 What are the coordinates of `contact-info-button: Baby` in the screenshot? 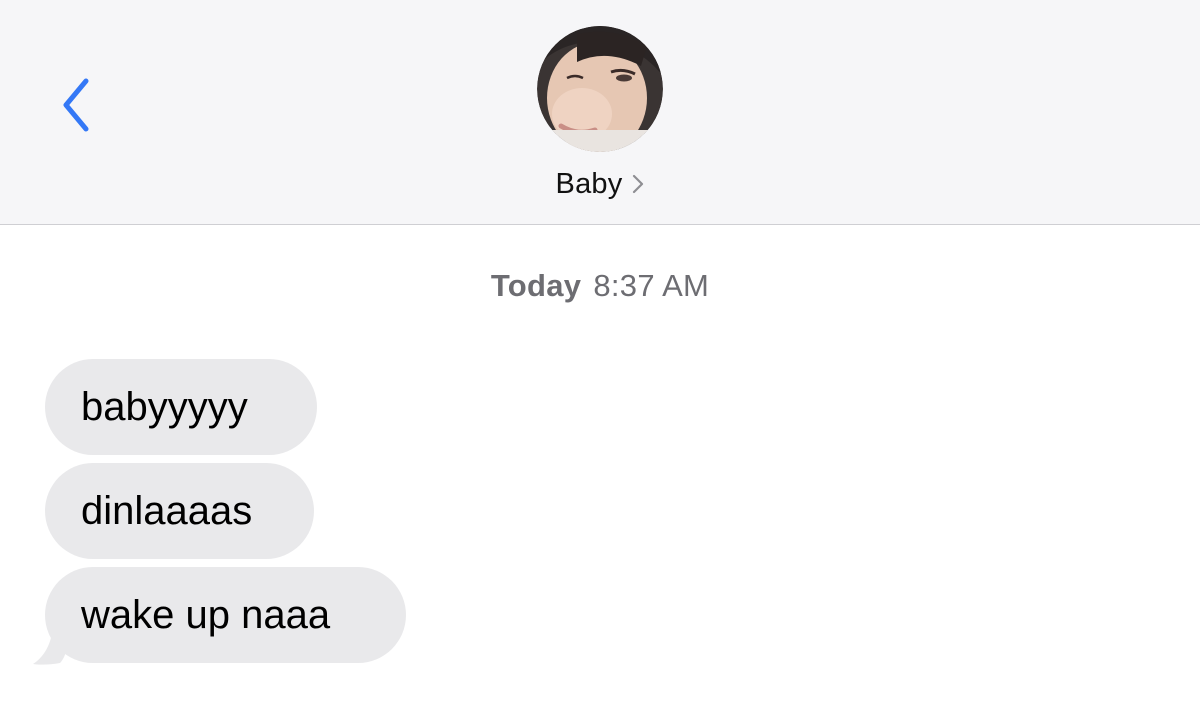 It's located at (600, 184).